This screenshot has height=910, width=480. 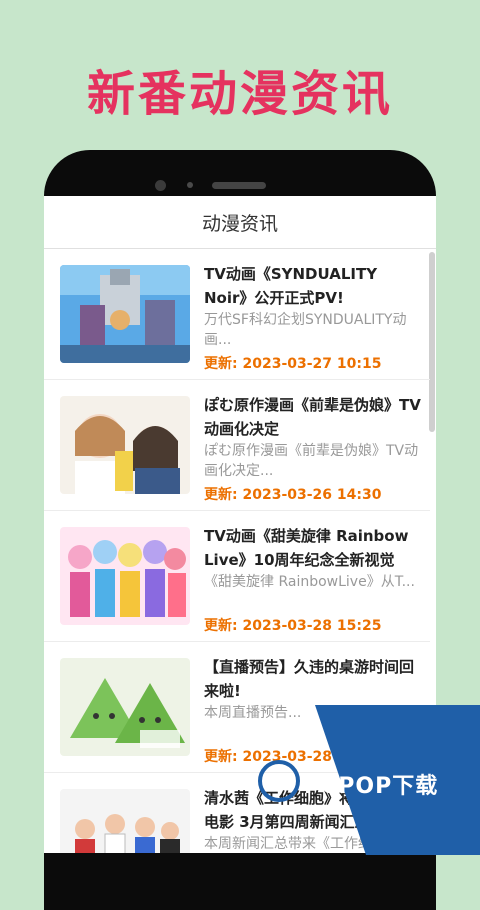 What do you see at coordinates (313, 286) in the screenshot?
I see `news-title: TV动画《SYNDUALITY Noir》公开正式PV!` at bounding box center [313, 286].